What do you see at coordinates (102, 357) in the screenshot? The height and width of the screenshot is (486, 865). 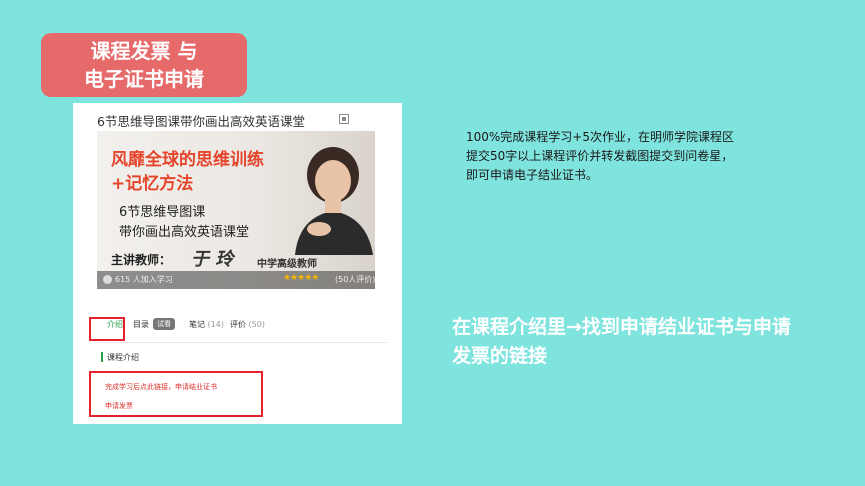 I see `section-marker` at bounding box center [102, 357].